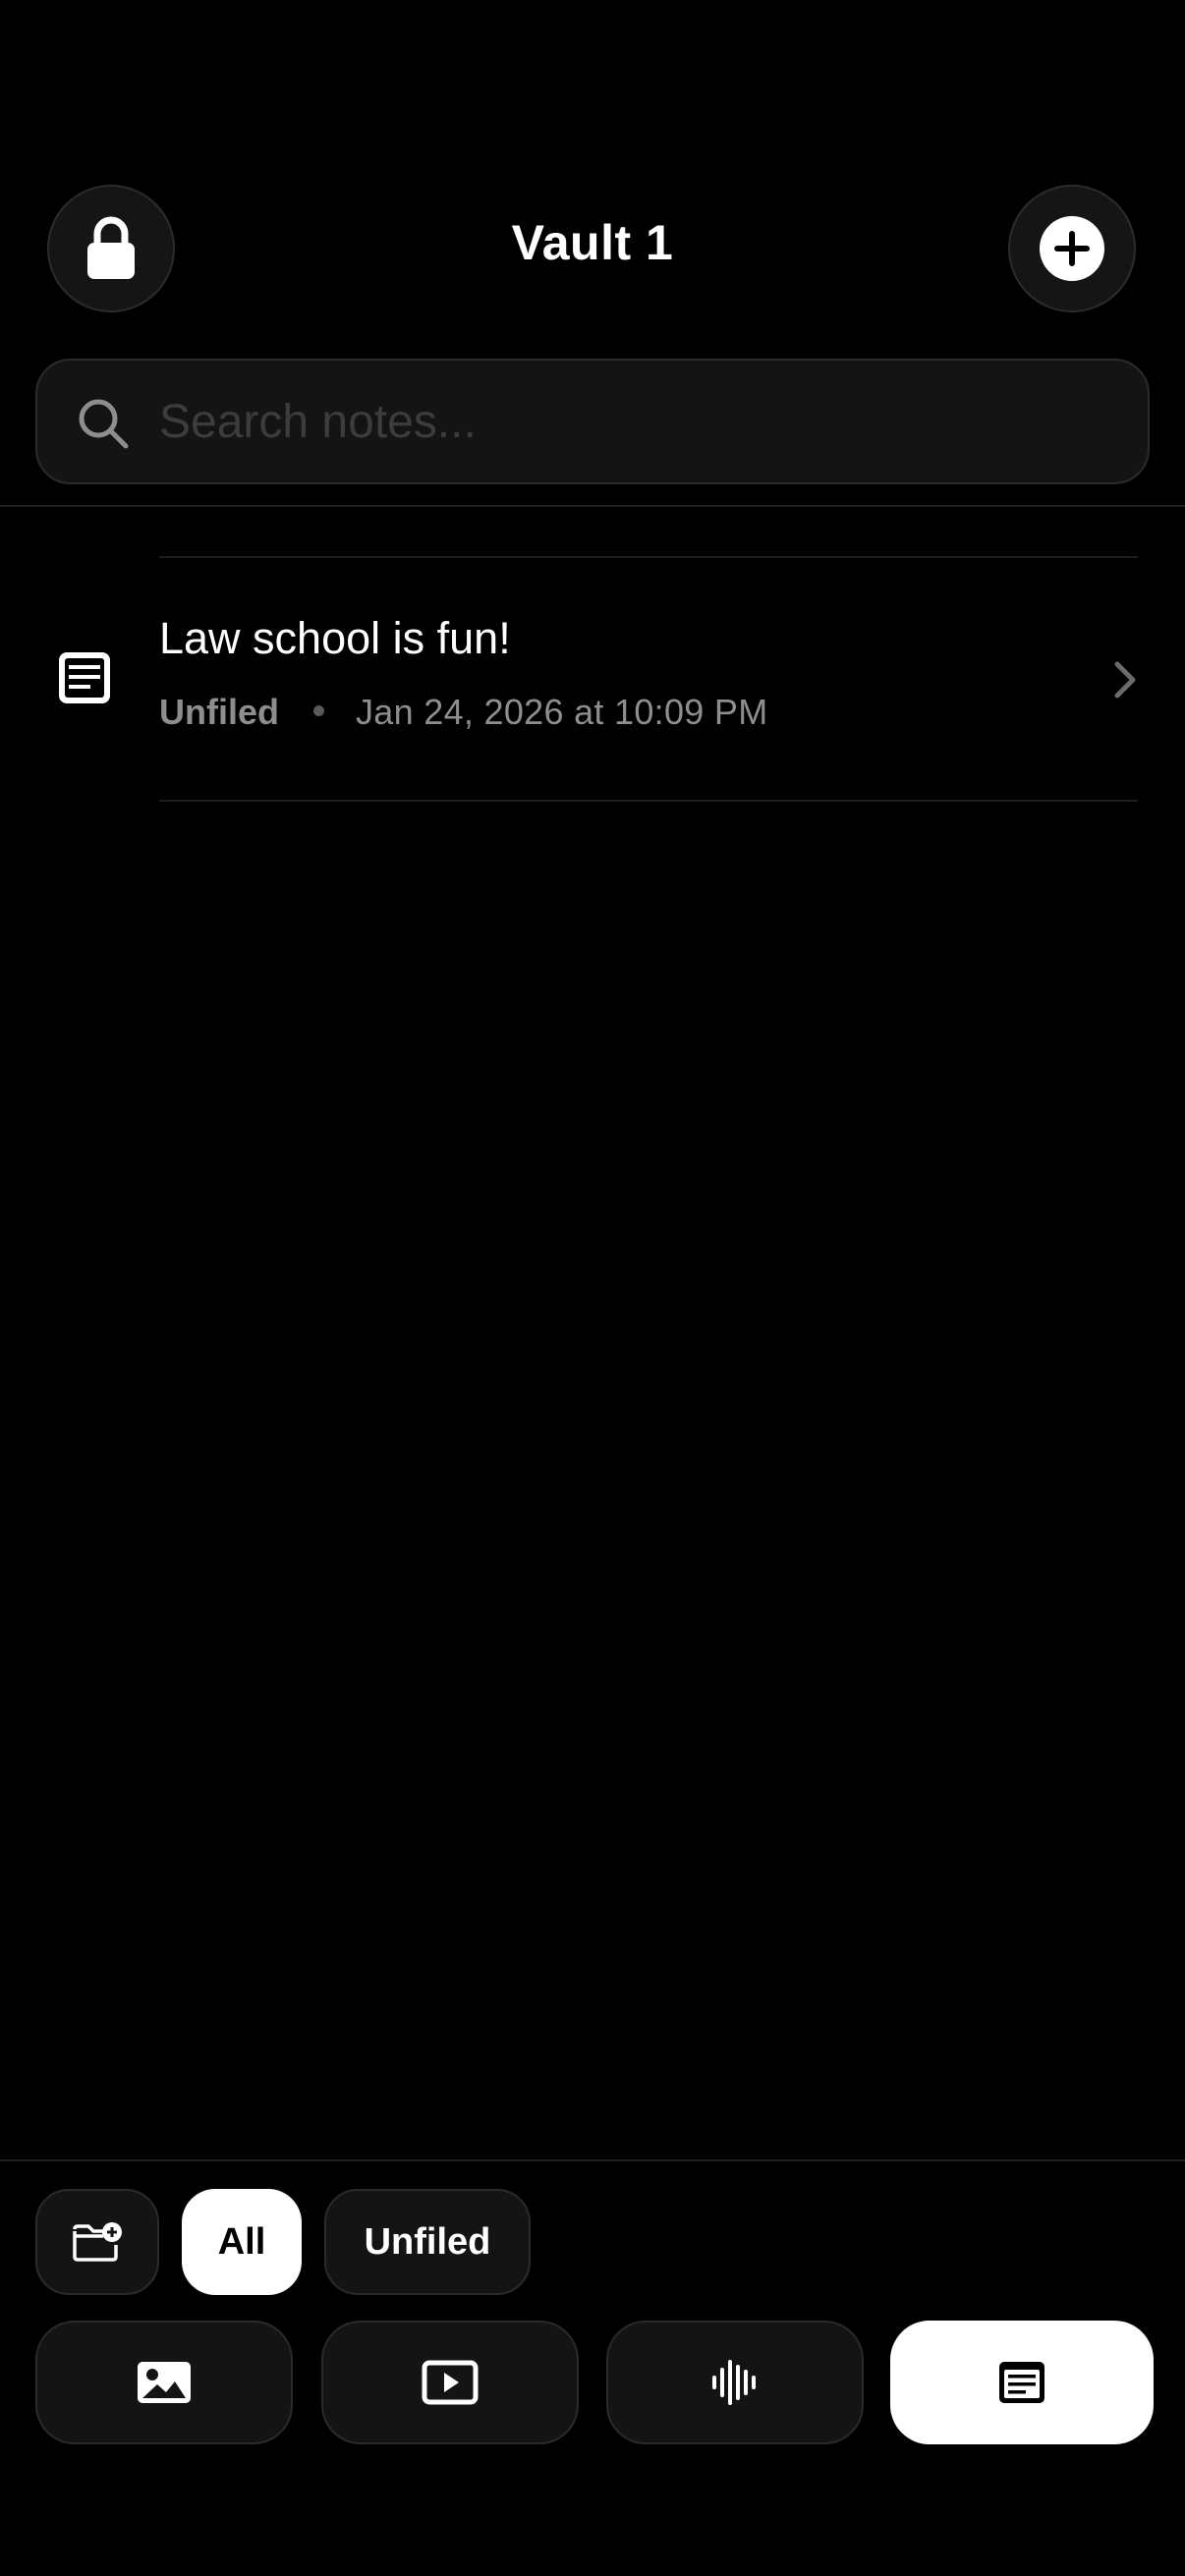 The height and width of the screenshot is (2576, 1185). I want to click on waveform-icon, so click(734, 2382).